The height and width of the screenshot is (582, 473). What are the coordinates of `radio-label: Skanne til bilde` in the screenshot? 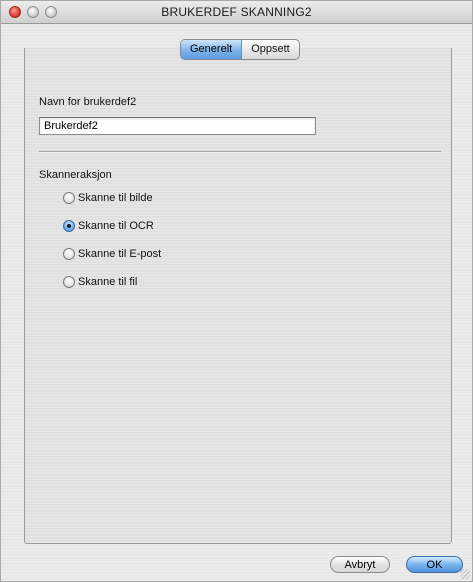 It's located at (115, 198).